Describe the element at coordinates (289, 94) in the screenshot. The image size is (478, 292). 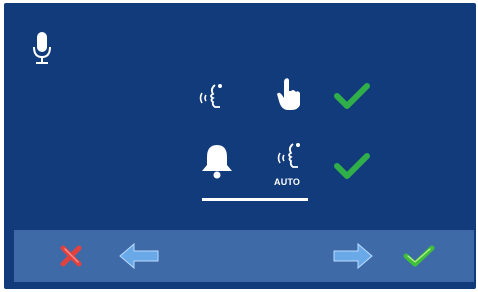
I see `hand-press-icon` at that location.